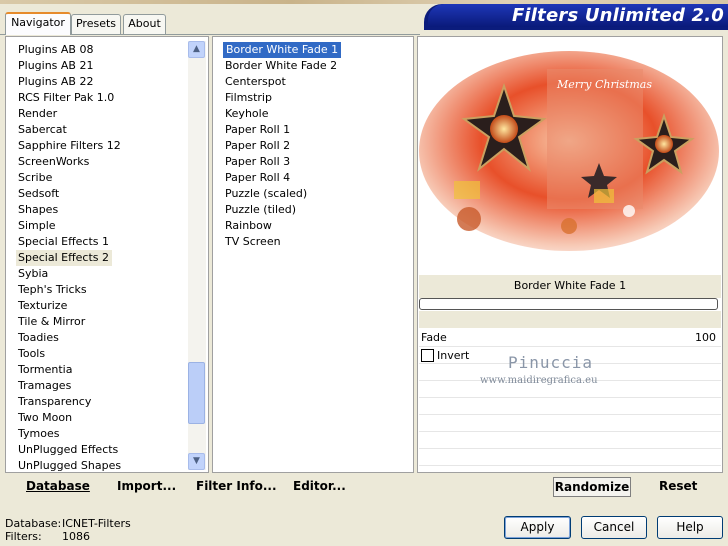 Image resolution: width=728 pixels, height=546 pixels. I want to click on category-item: Plugins AB 21, so click(55, 66).